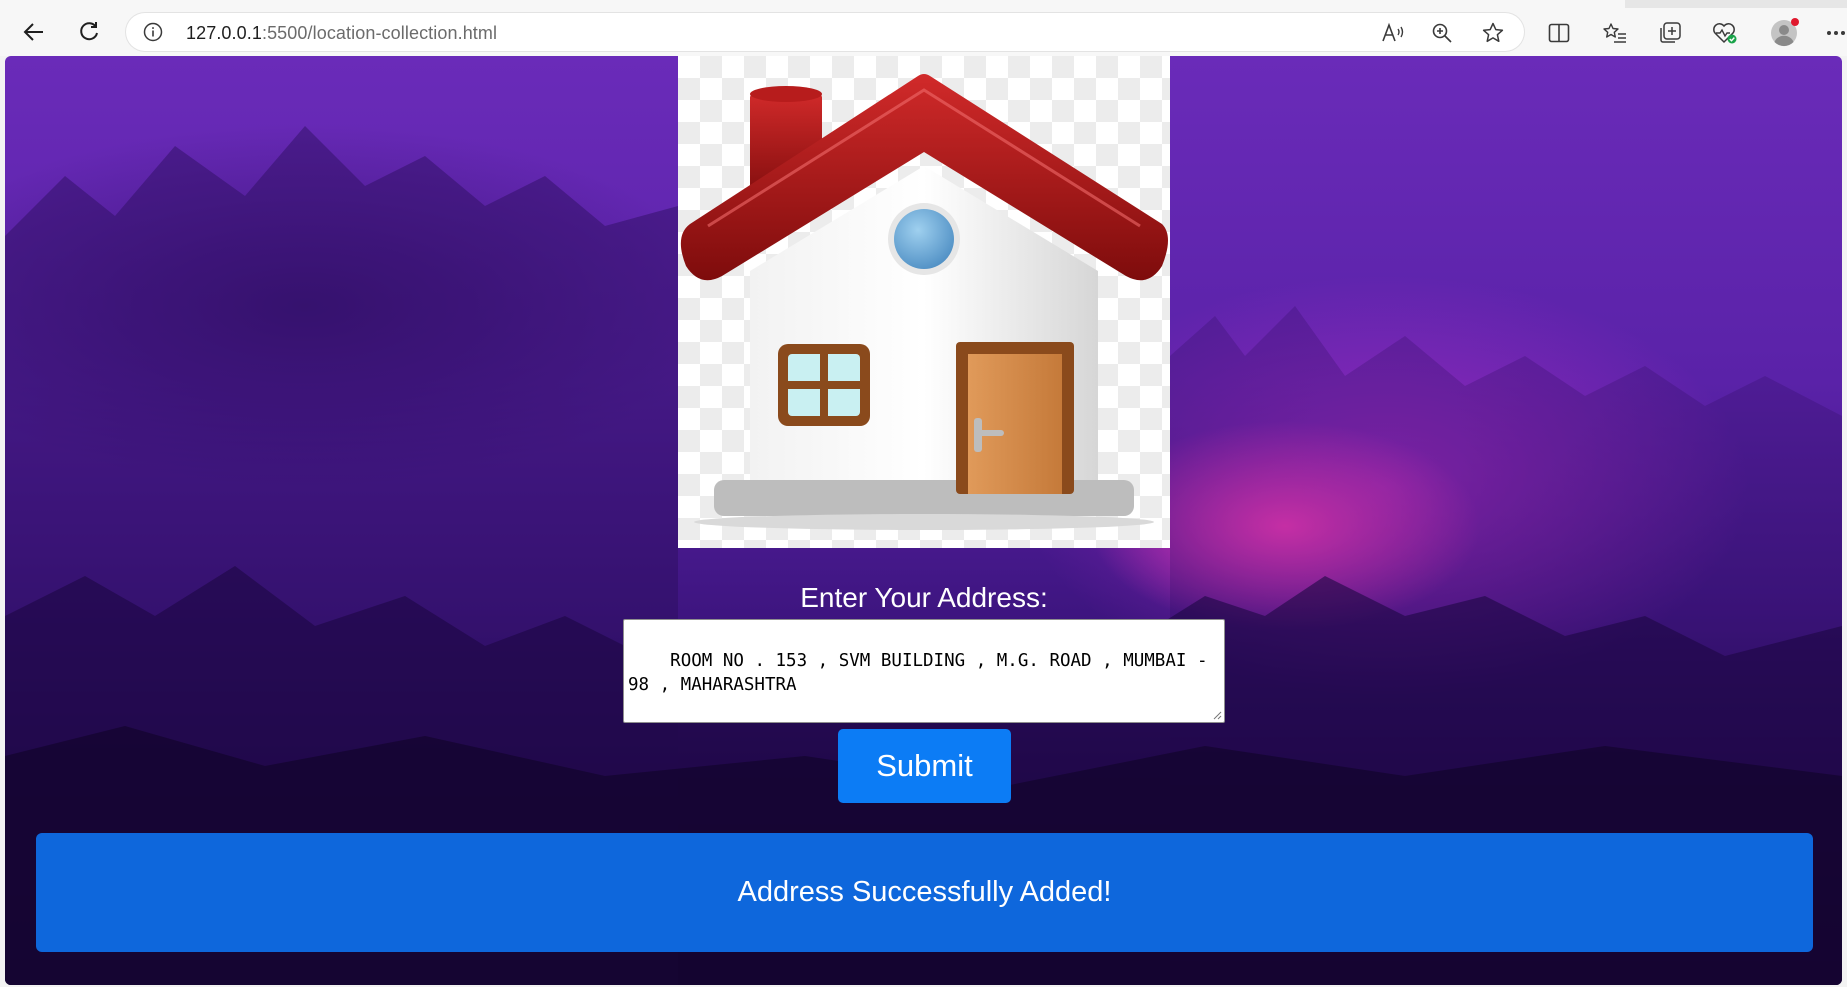 The height and width of the screenshot is (987, 1847). I want to click on success-message: Address Successfully Added!, so click(924, 892).